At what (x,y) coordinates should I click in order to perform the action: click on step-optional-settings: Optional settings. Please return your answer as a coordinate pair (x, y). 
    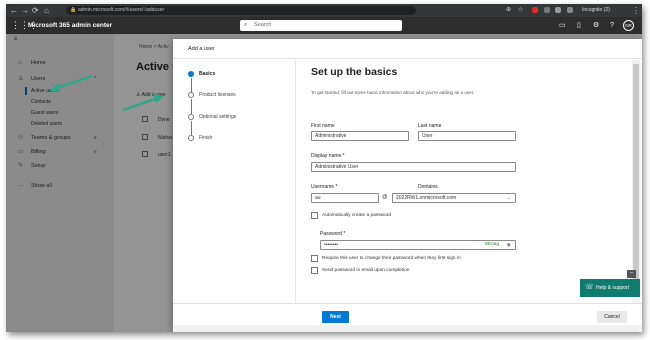
    Looking at the image, I should click on (217, 117).